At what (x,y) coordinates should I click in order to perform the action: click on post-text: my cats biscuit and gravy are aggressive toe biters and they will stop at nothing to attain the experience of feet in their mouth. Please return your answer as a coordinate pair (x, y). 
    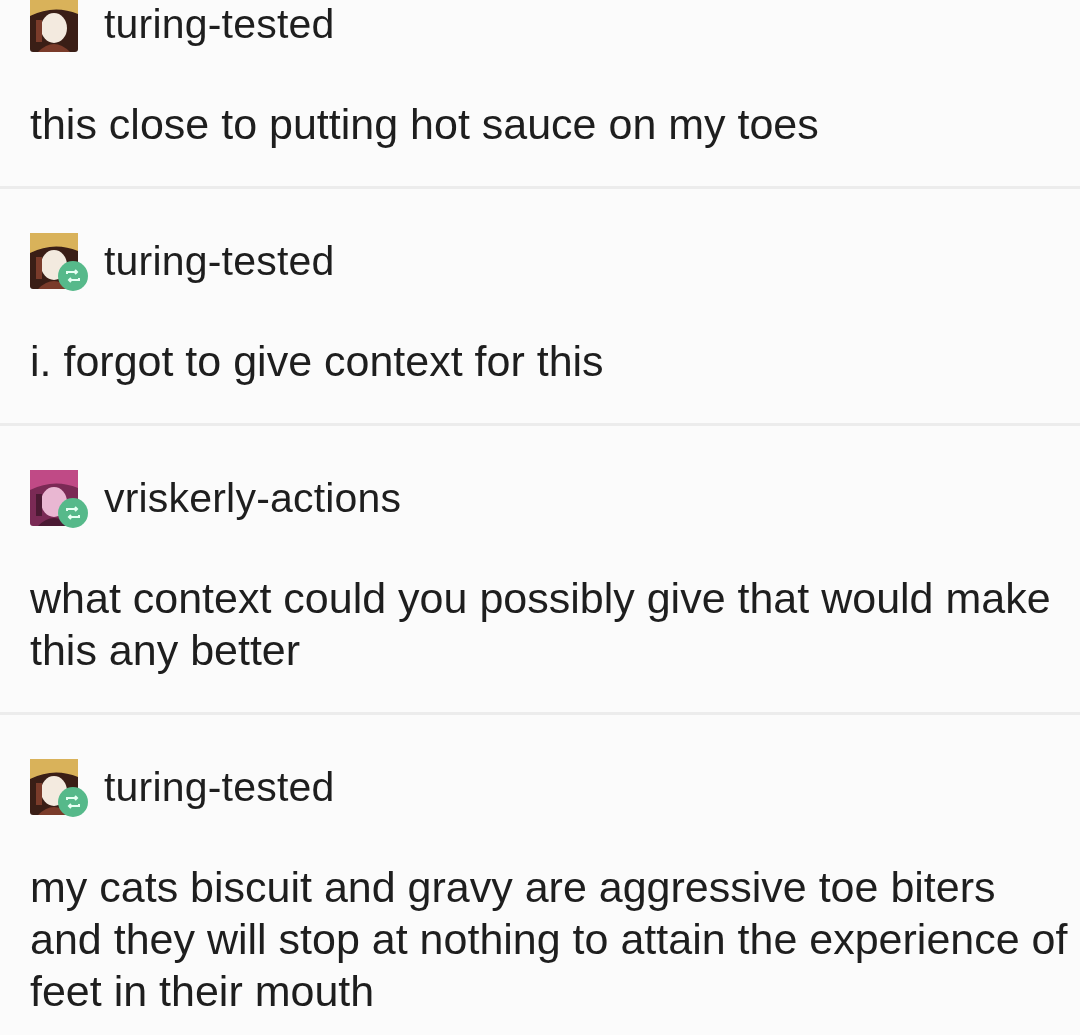
    Looking at the image, I should click on (549, 939).